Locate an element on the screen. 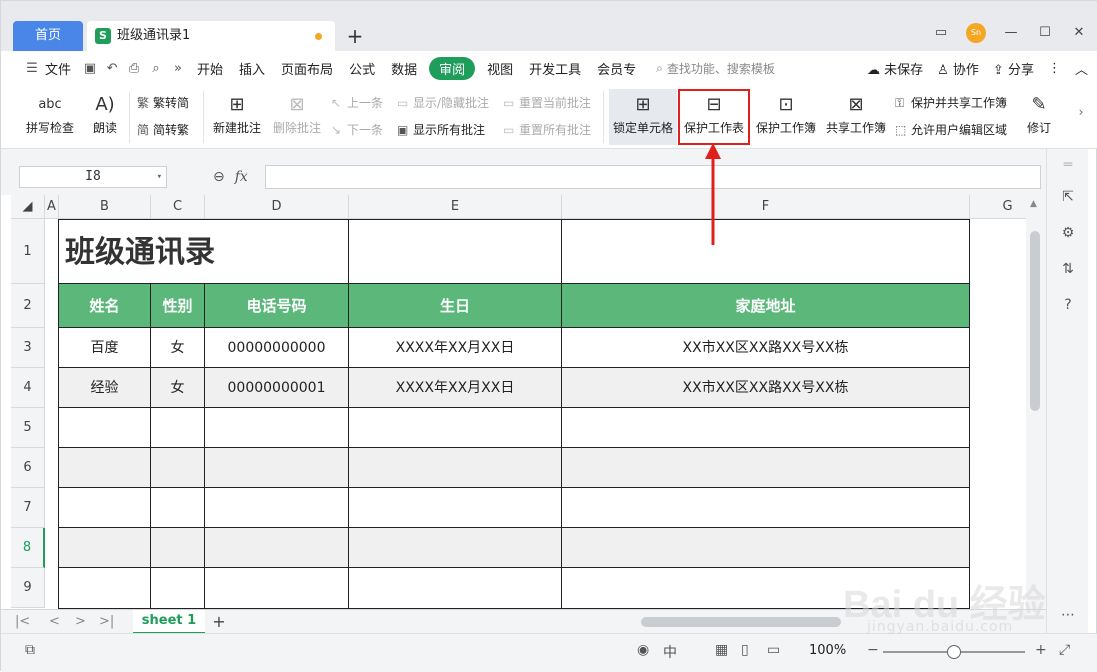 This screenshot has height=672, width=1097. row-header-8: 8 is located at coordinates (28, 548).